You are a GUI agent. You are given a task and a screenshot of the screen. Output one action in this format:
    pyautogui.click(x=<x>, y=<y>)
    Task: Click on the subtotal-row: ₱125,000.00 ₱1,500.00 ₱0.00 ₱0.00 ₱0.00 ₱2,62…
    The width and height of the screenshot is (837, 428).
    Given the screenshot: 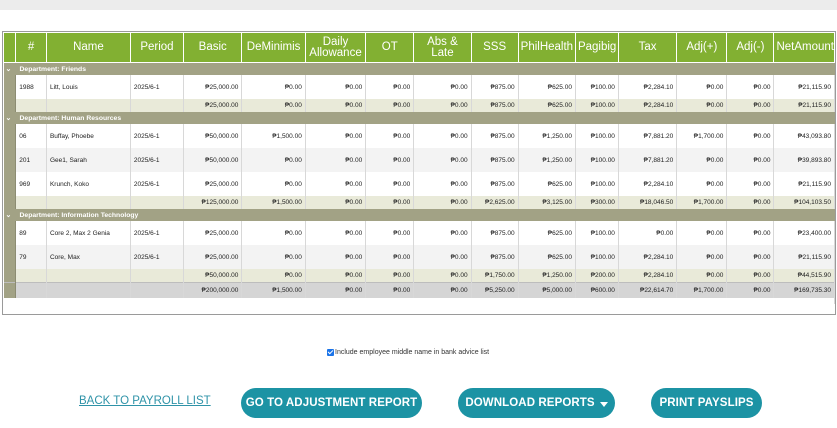 What is the action you would take?
    pyautogui.click(x=419, y=202)
    